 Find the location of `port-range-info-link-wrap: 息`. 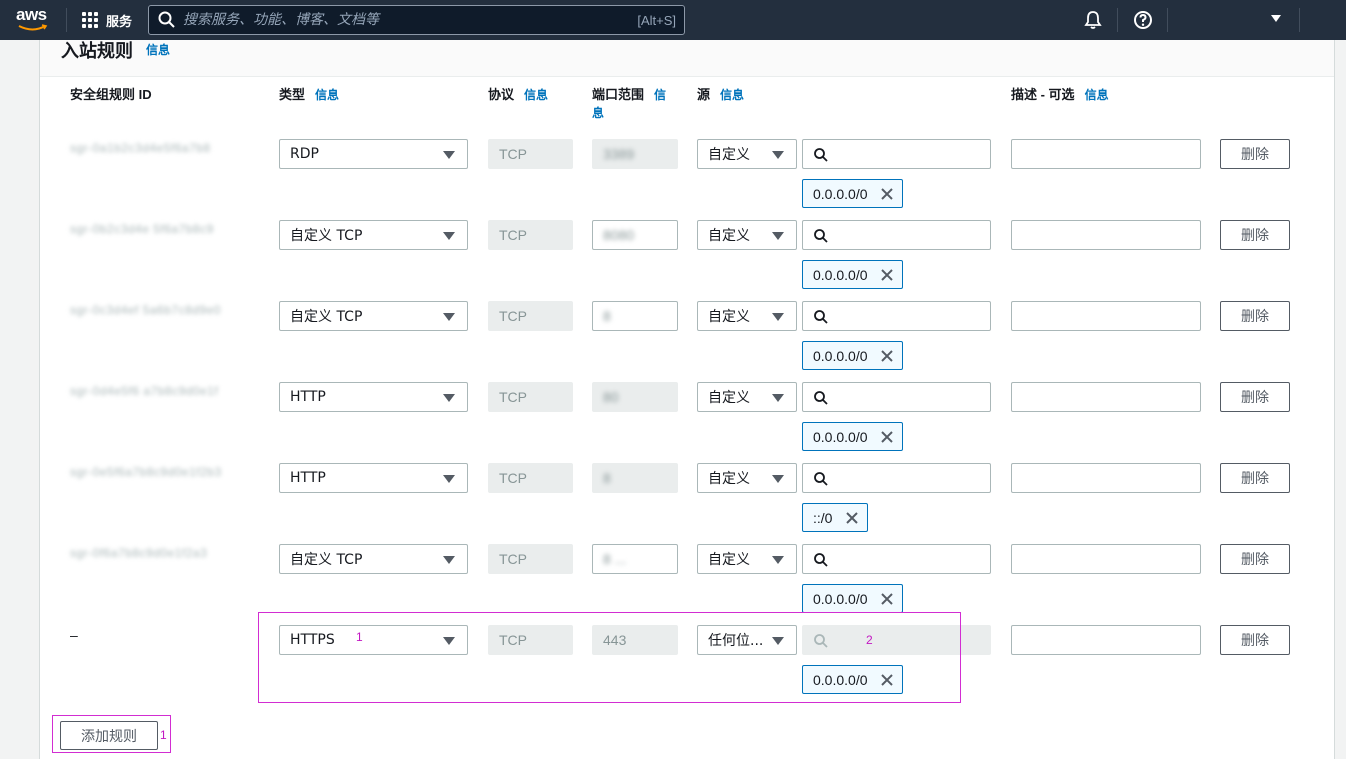

port-range-info-link-wrap: 息 is located at coordinates (598, 113).